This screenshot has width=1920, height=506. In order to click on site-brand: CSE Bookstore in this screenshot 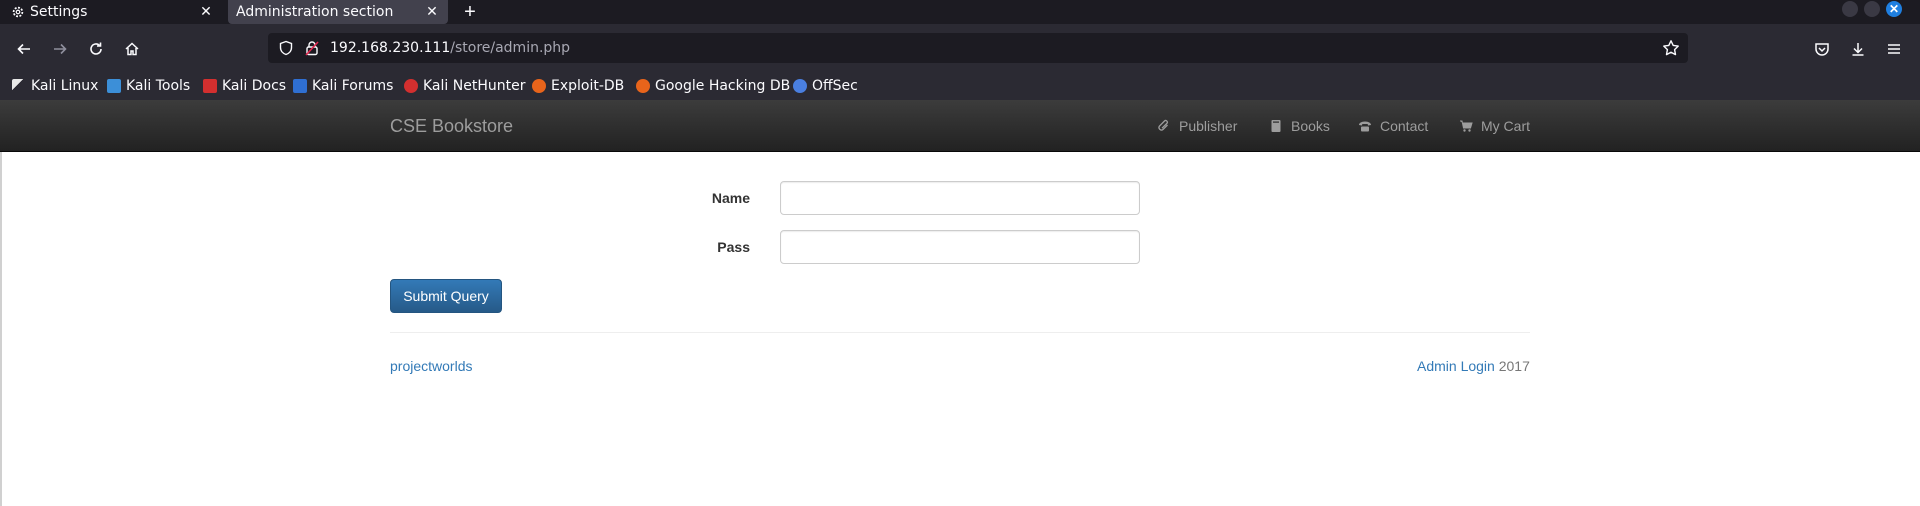, I will do `click(451, 126)`.